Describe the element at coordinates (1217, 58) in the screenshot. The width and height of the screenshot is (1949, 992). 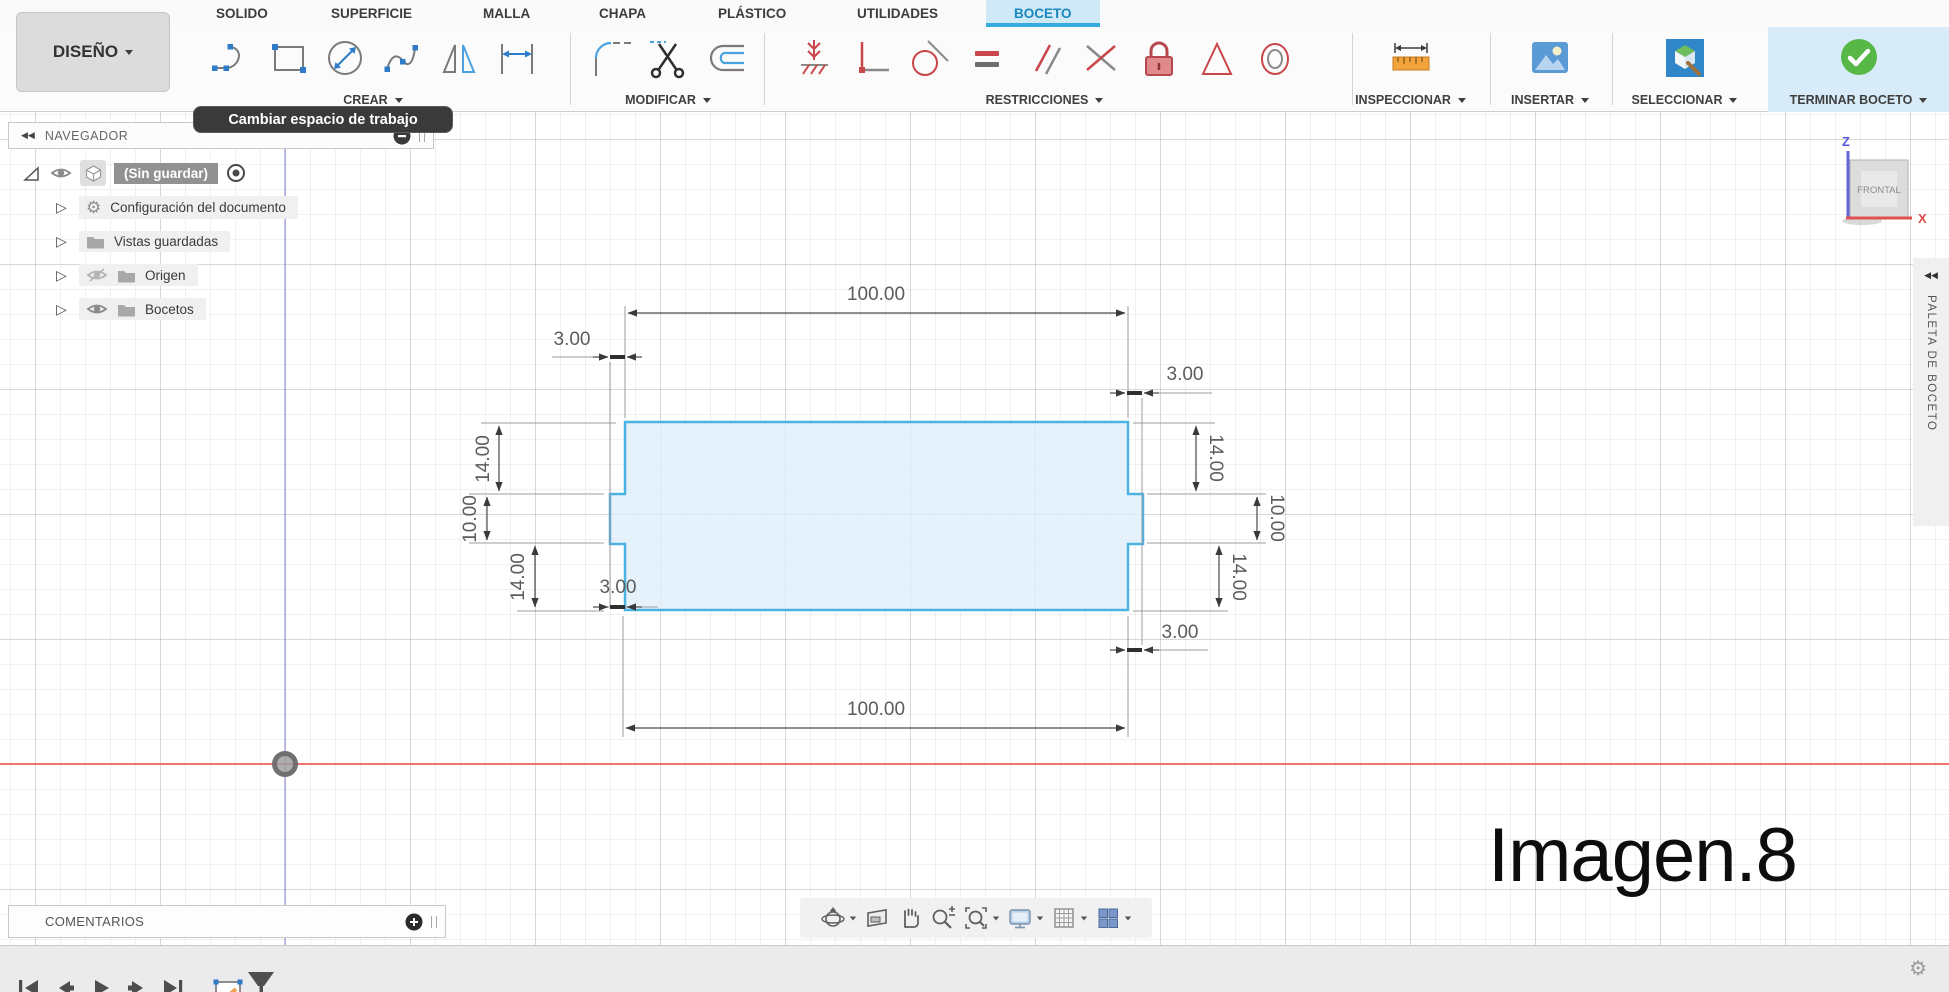
I see `symmetry-constraint-icon` at that location.